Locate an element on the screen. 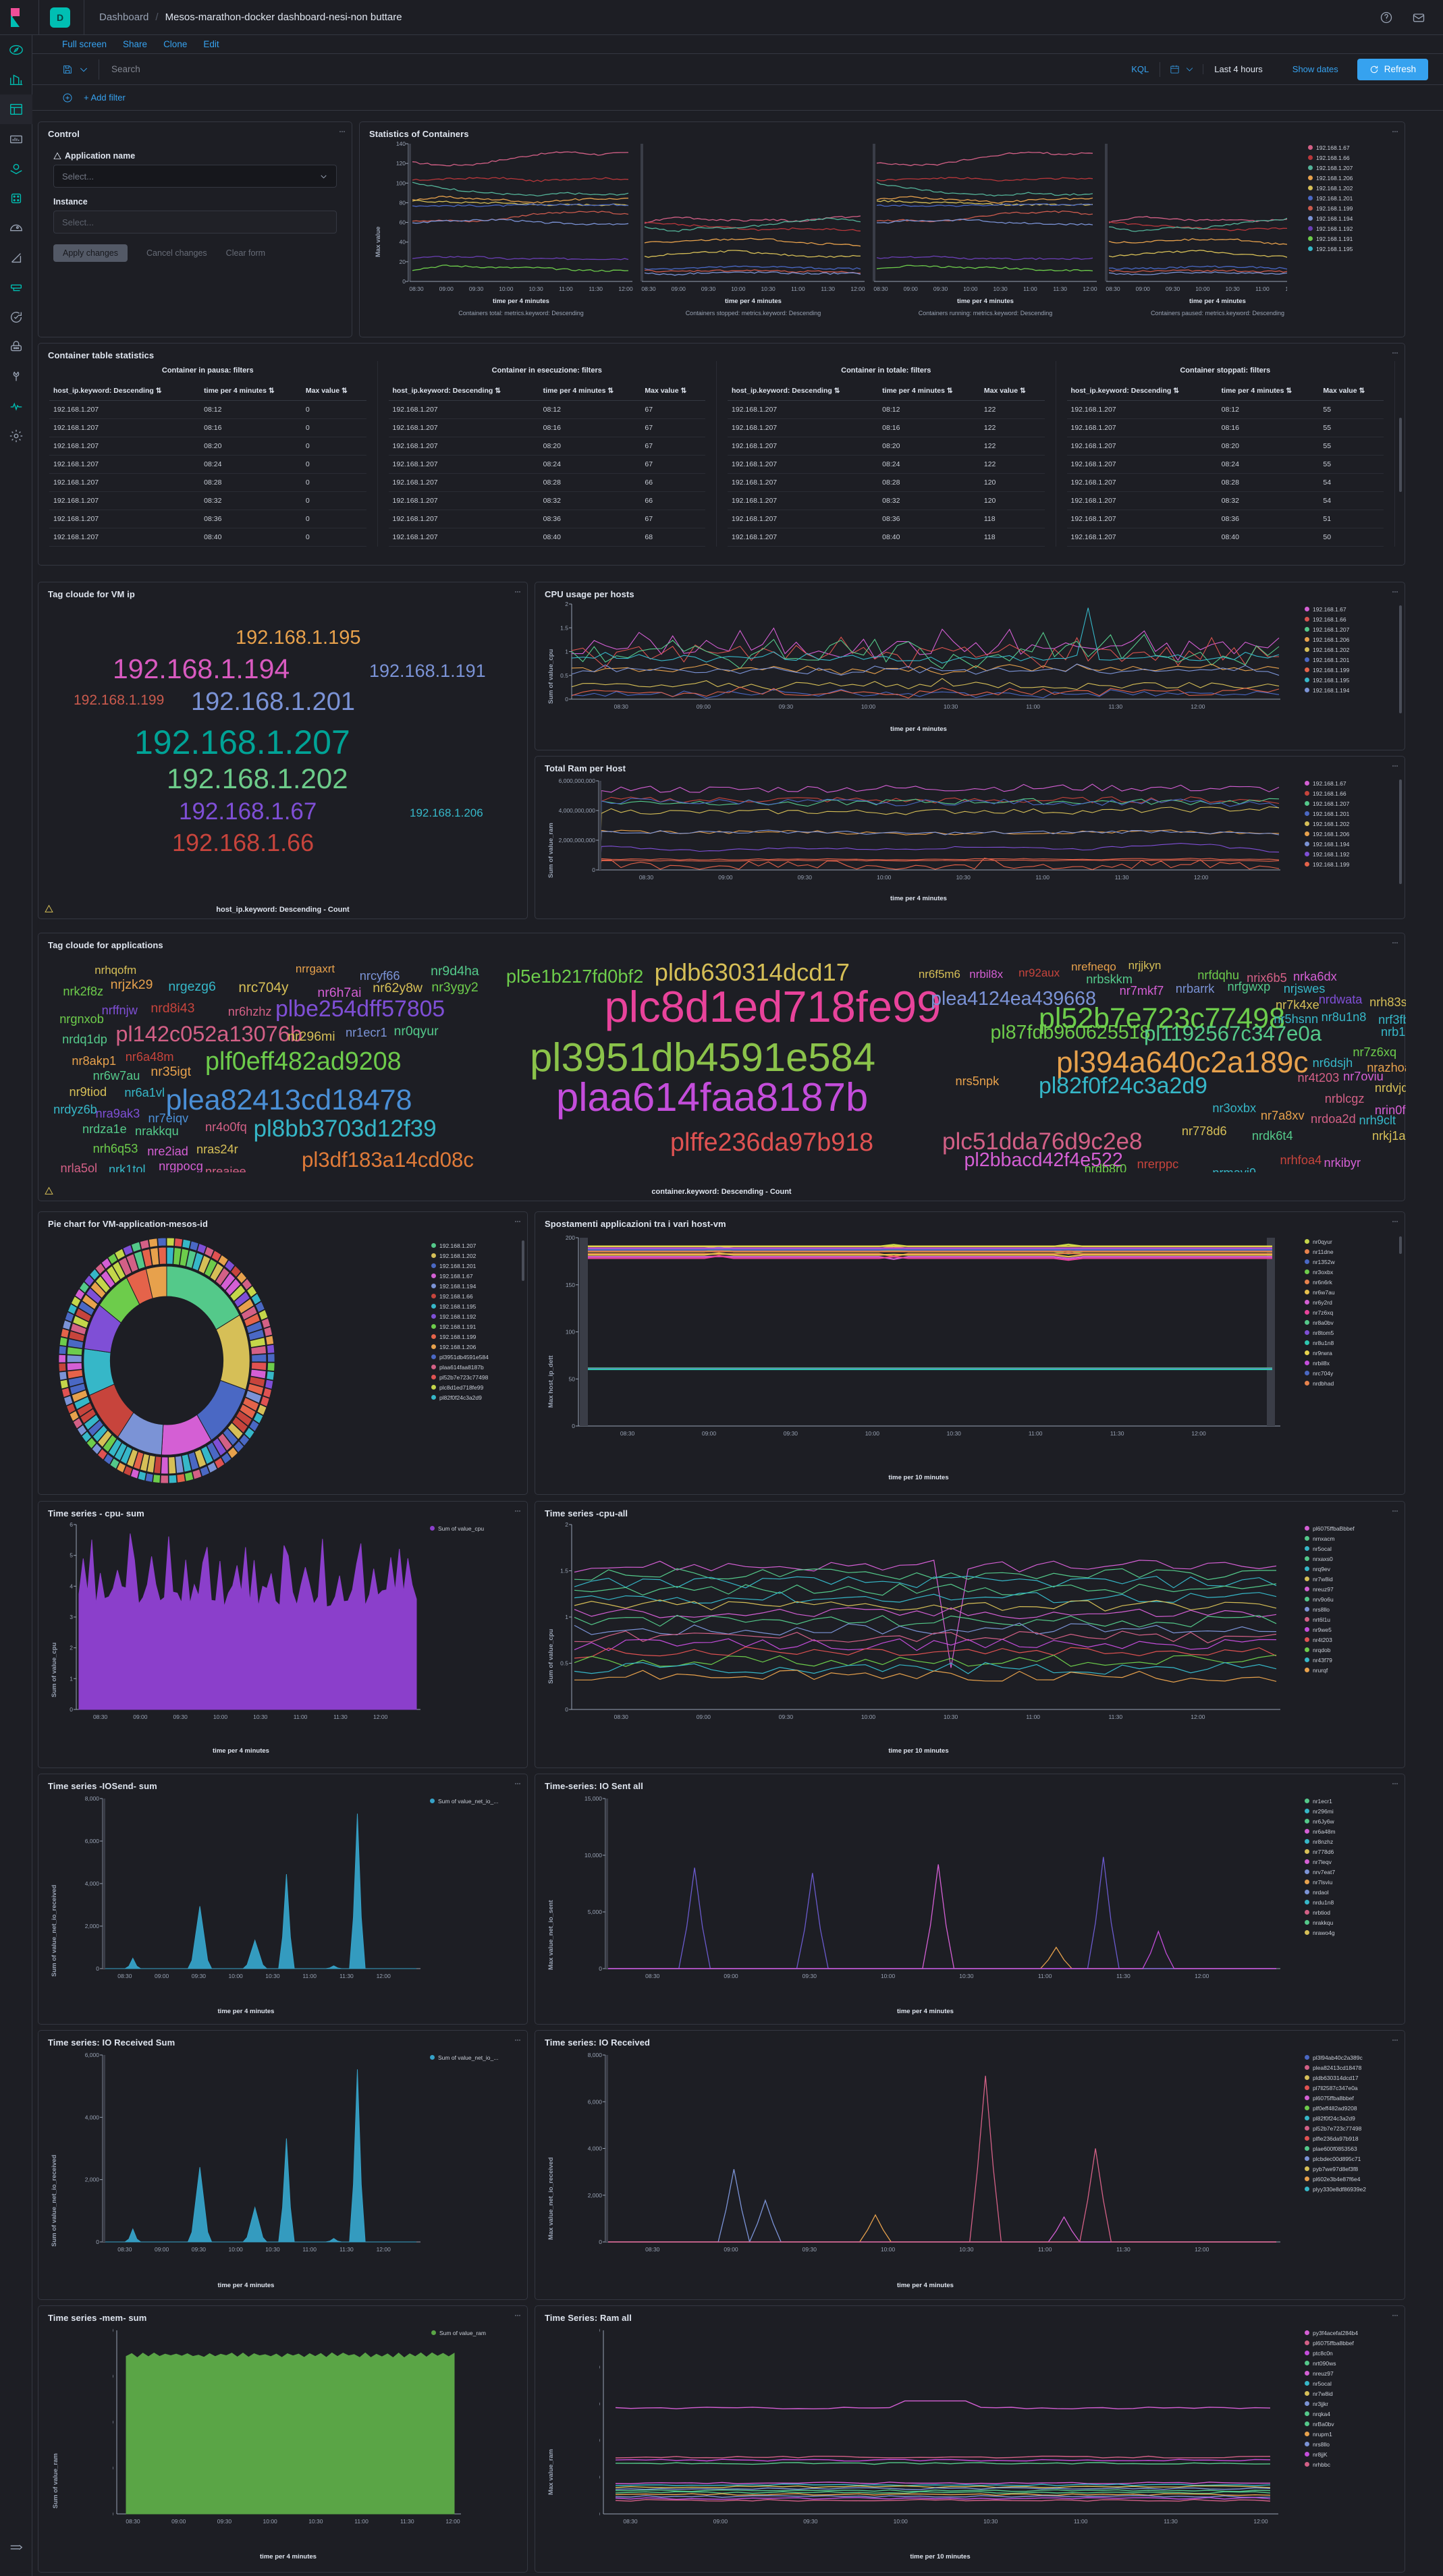 This screenshot has height=2576, width=1443. legend-item: py3f4acefal284b4 is located at coordinates (1352, 2333).